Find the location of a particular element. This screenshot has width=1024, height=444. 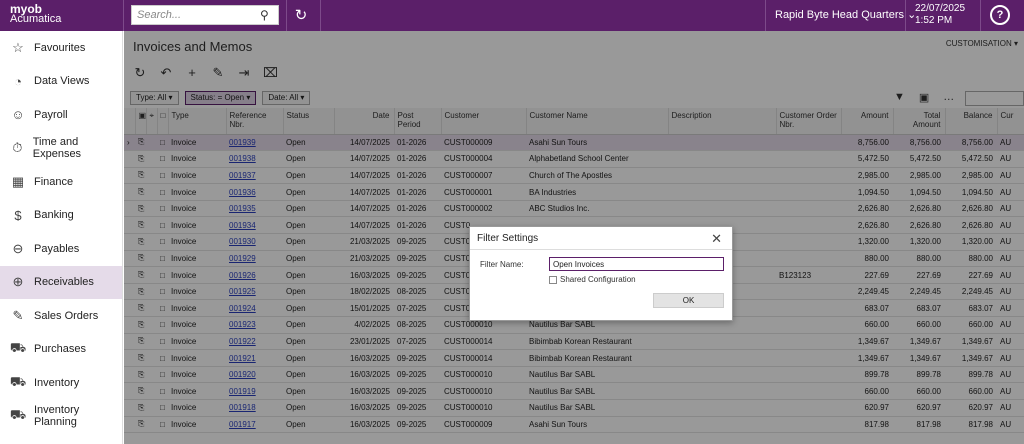

sidebar-item-time-and-expenses: ⏱ Time and Expenses is located at coordinates (61, 149).